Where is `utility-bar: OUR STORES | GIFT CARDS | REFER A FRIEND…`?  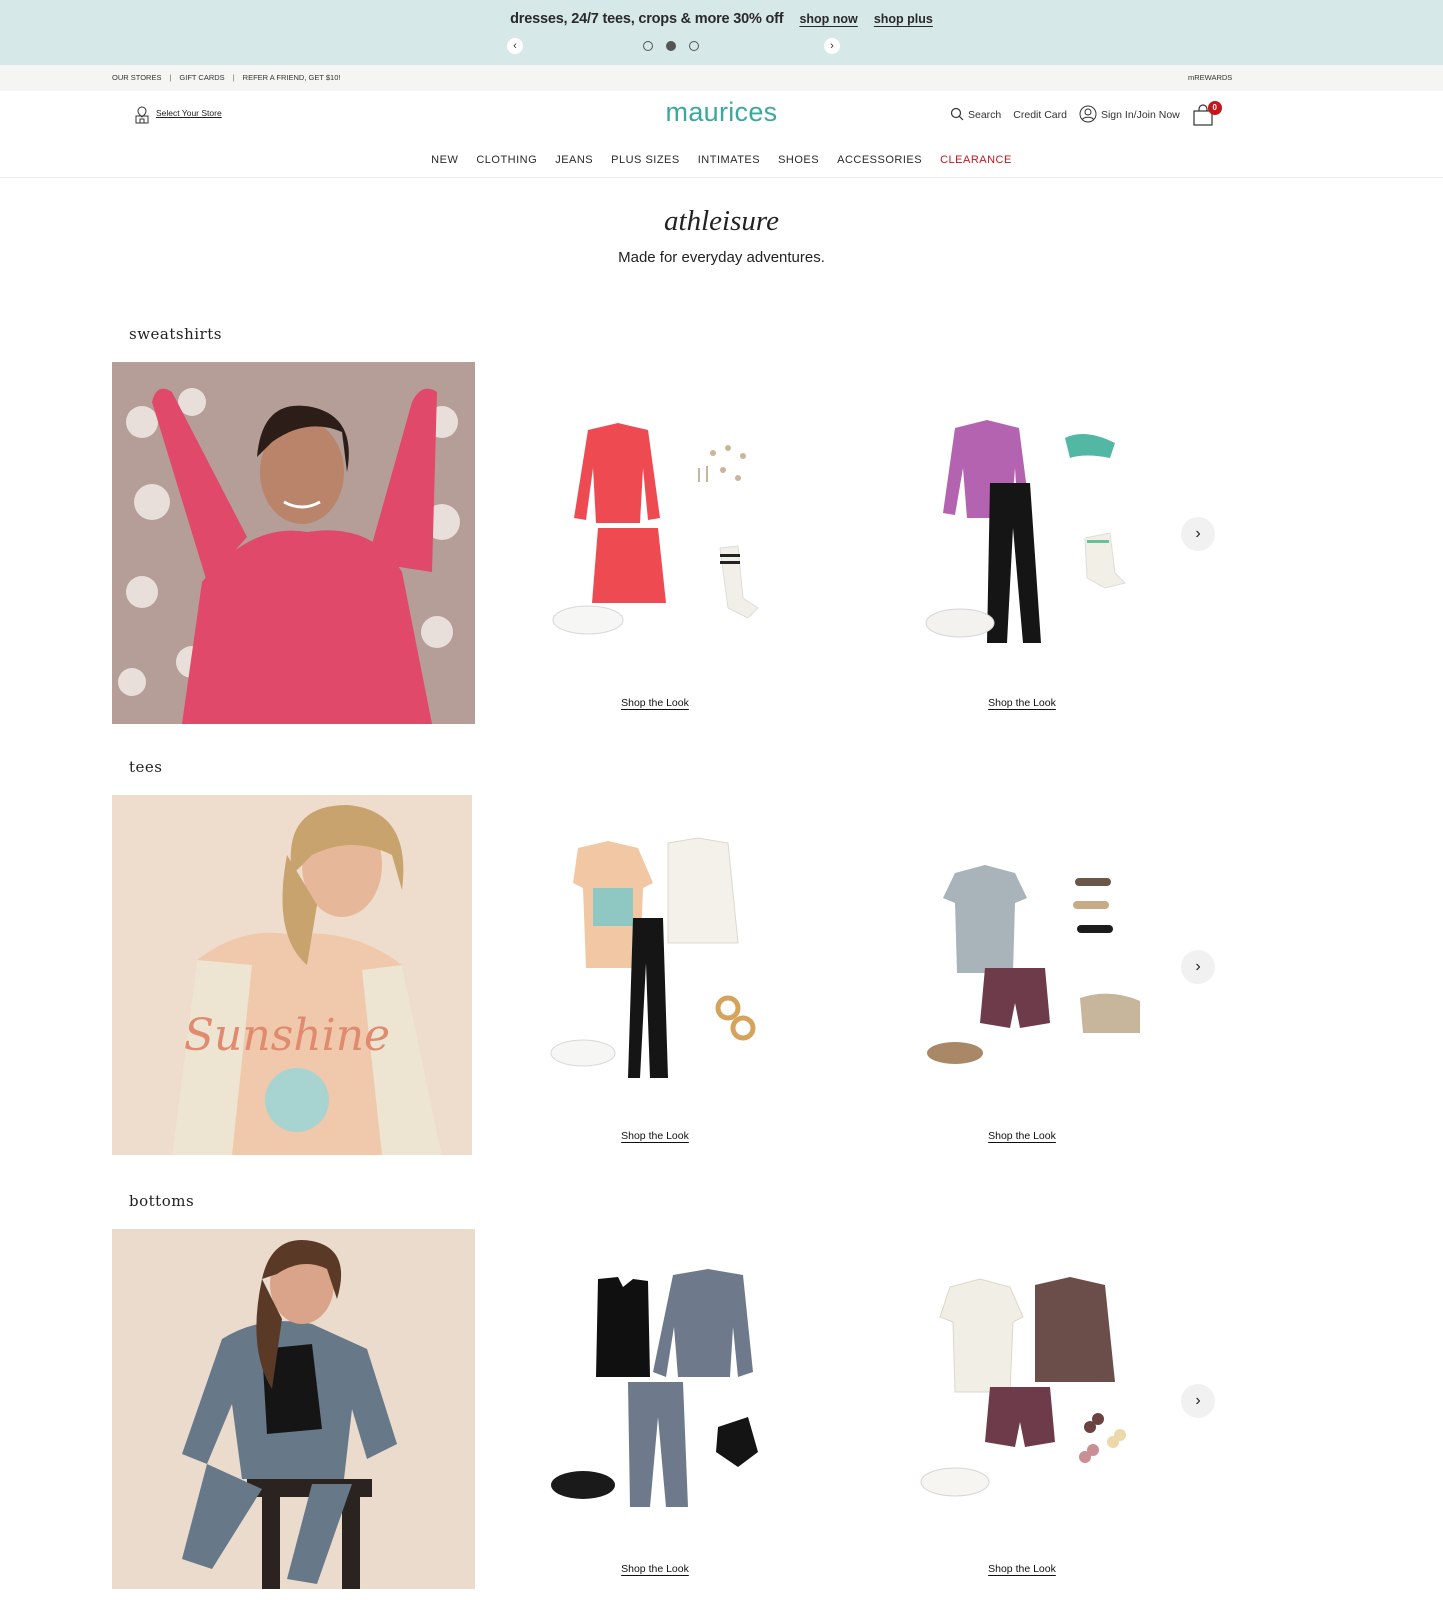 utility-bar: OUR STORES | GIFT CARDS | REFER A FRIEND… is located at coordinates (721, 78).